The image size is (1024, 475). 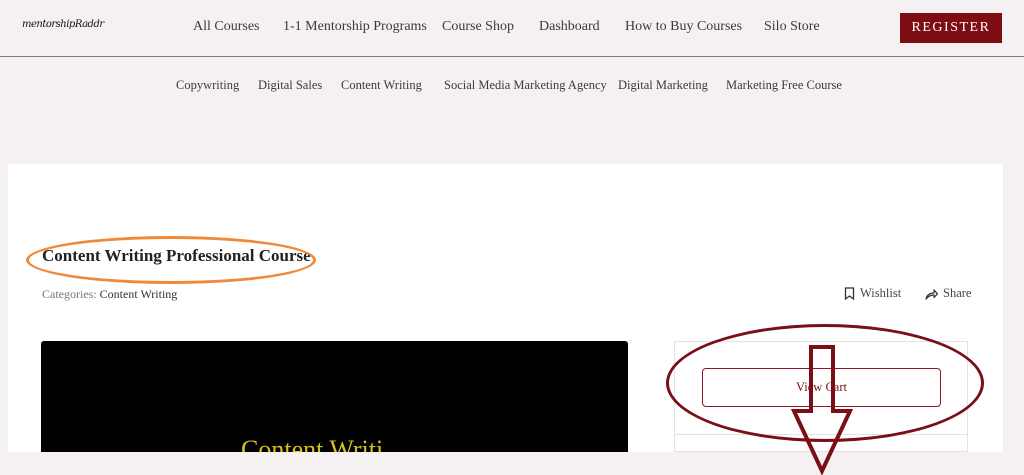 I want to click on nav-all-courses: All Courses, so click(x=226, y=27).